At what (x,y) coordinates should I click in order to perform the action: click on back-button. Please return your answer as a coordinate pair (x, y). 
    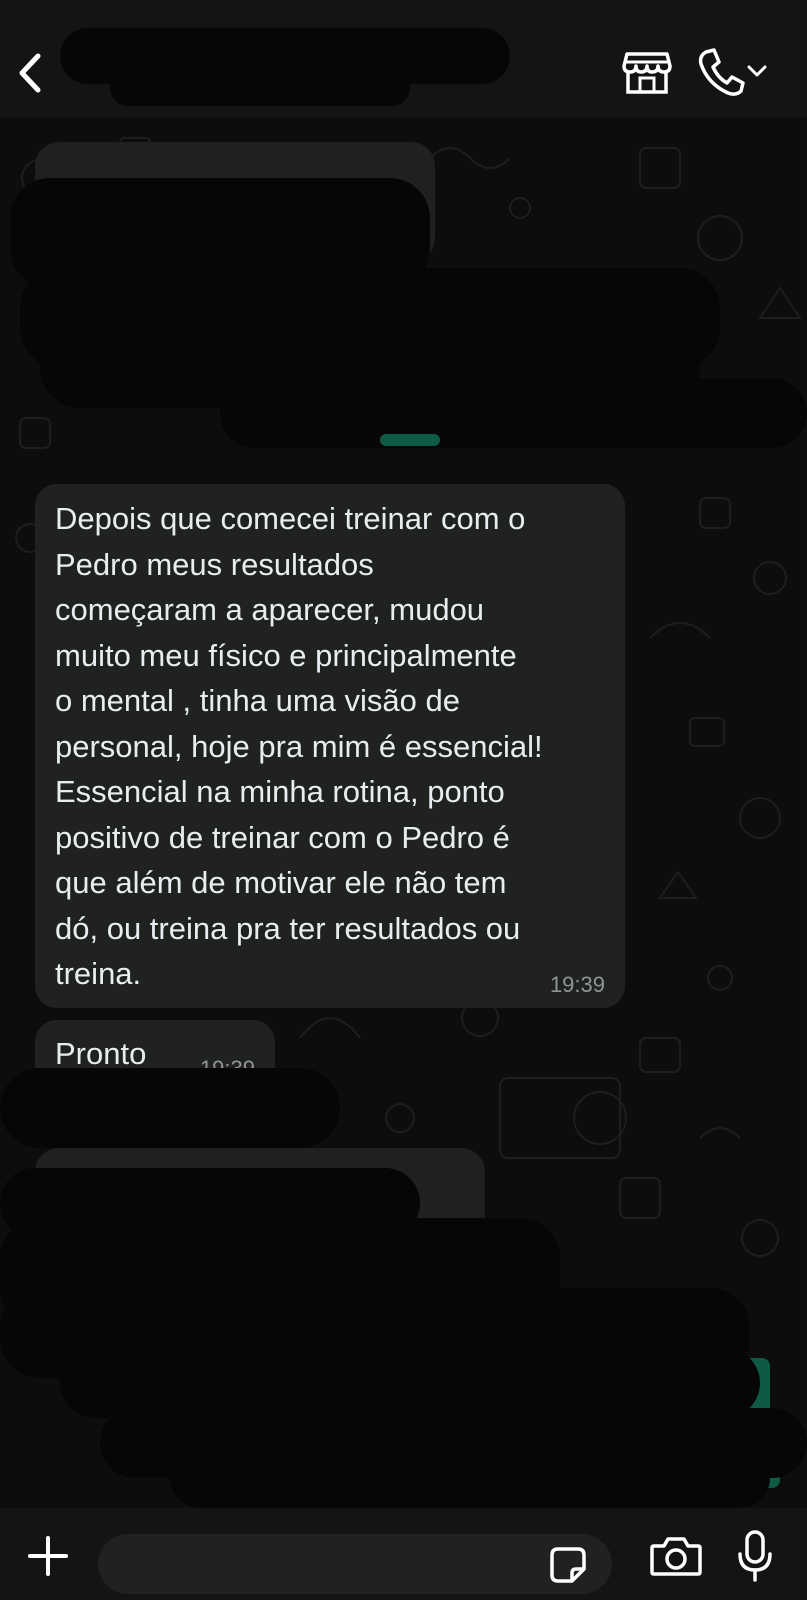
    Looking at the image, I should click on (31, 73).